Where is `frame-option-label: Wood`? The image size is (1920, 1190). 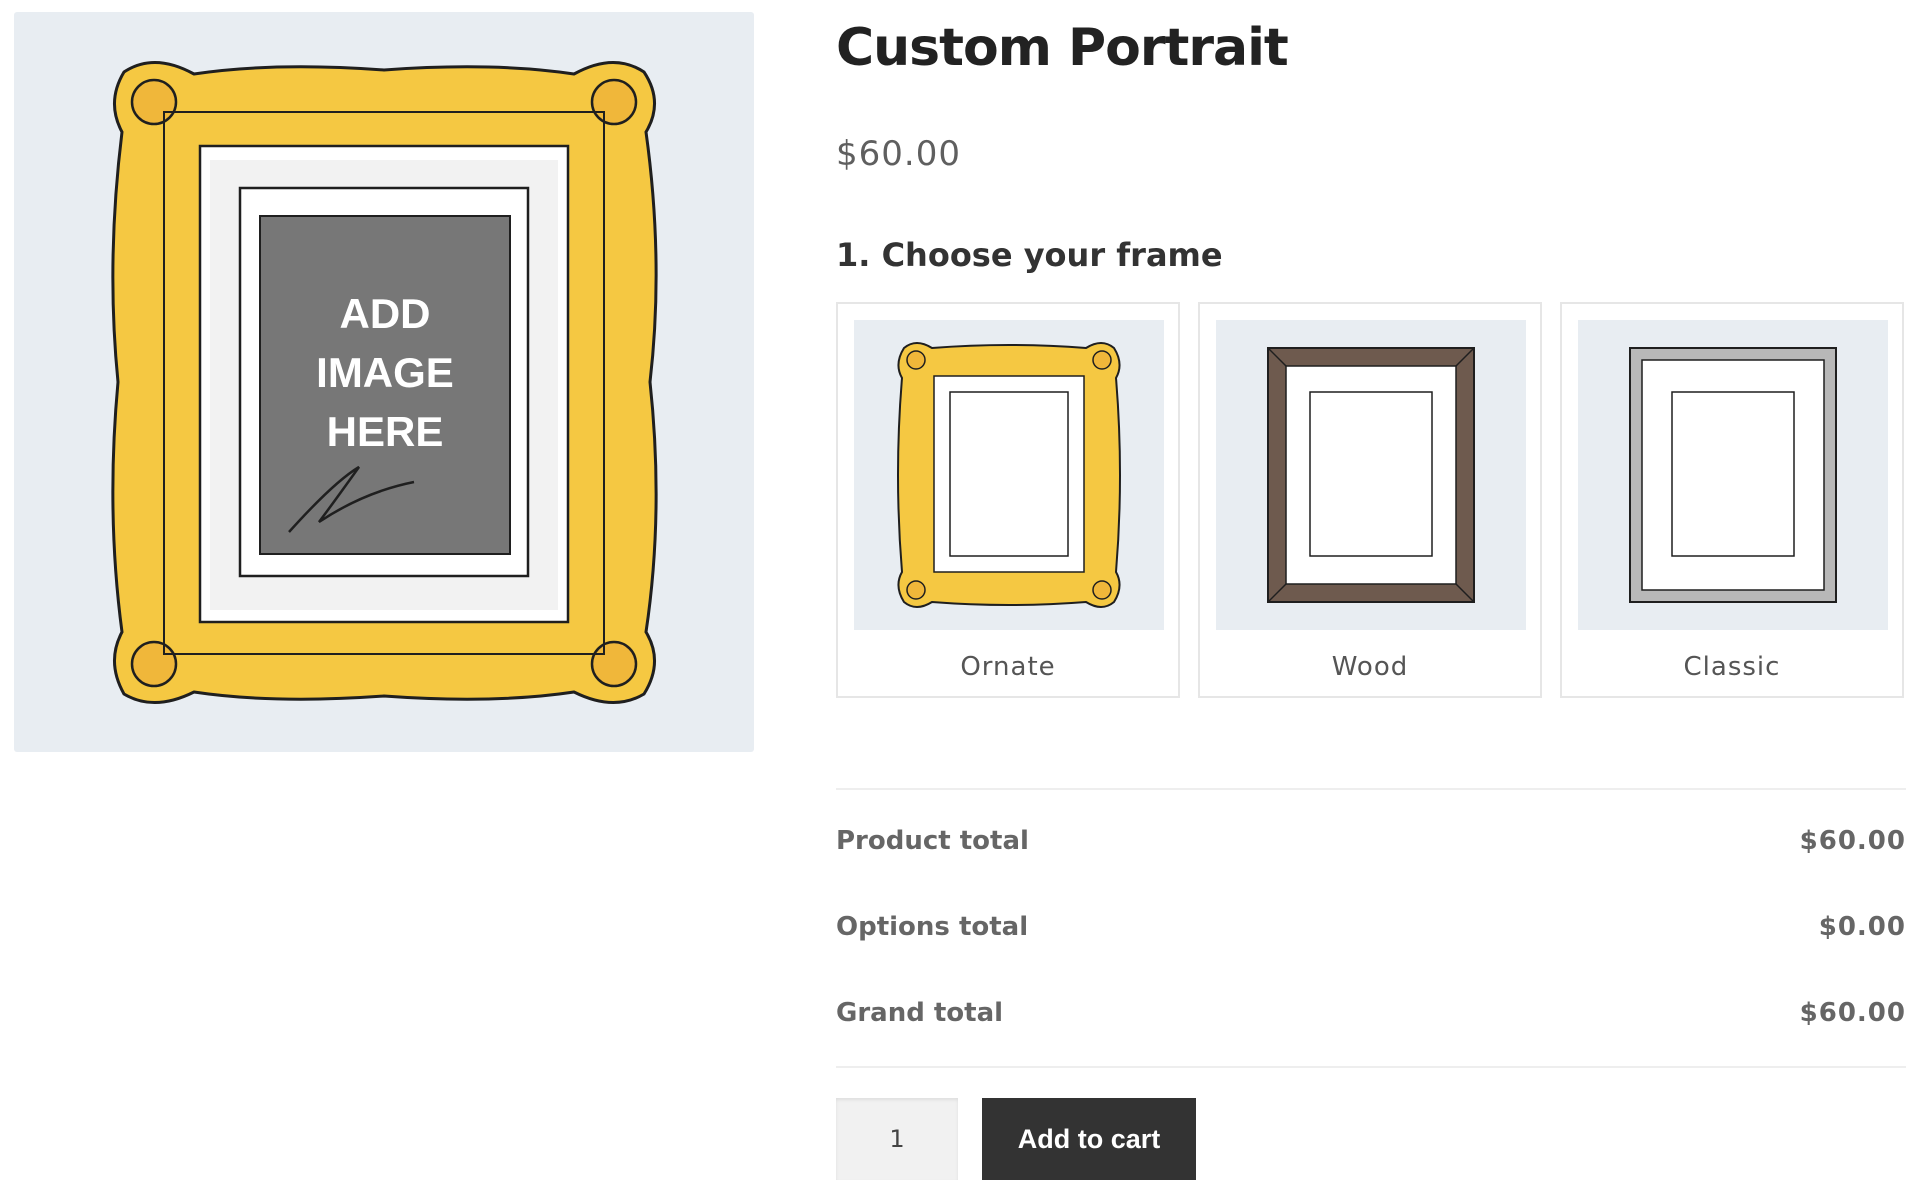 frame-option-label: Wood is located at coordinates (1370, 667).